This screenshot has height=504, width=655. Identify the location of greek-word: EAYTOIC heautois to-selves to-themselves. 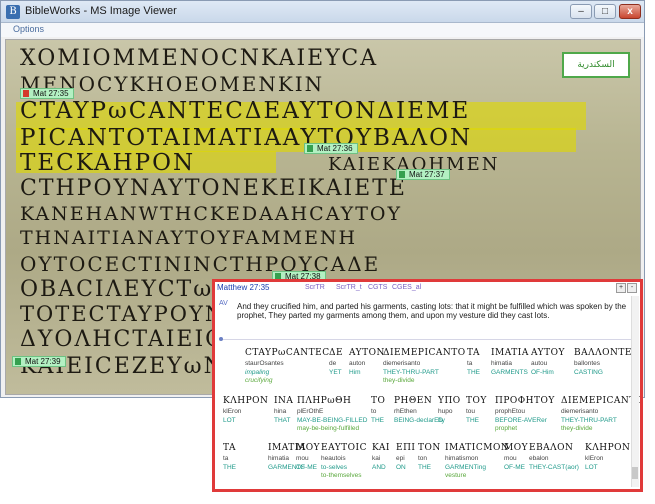
(344, 461).